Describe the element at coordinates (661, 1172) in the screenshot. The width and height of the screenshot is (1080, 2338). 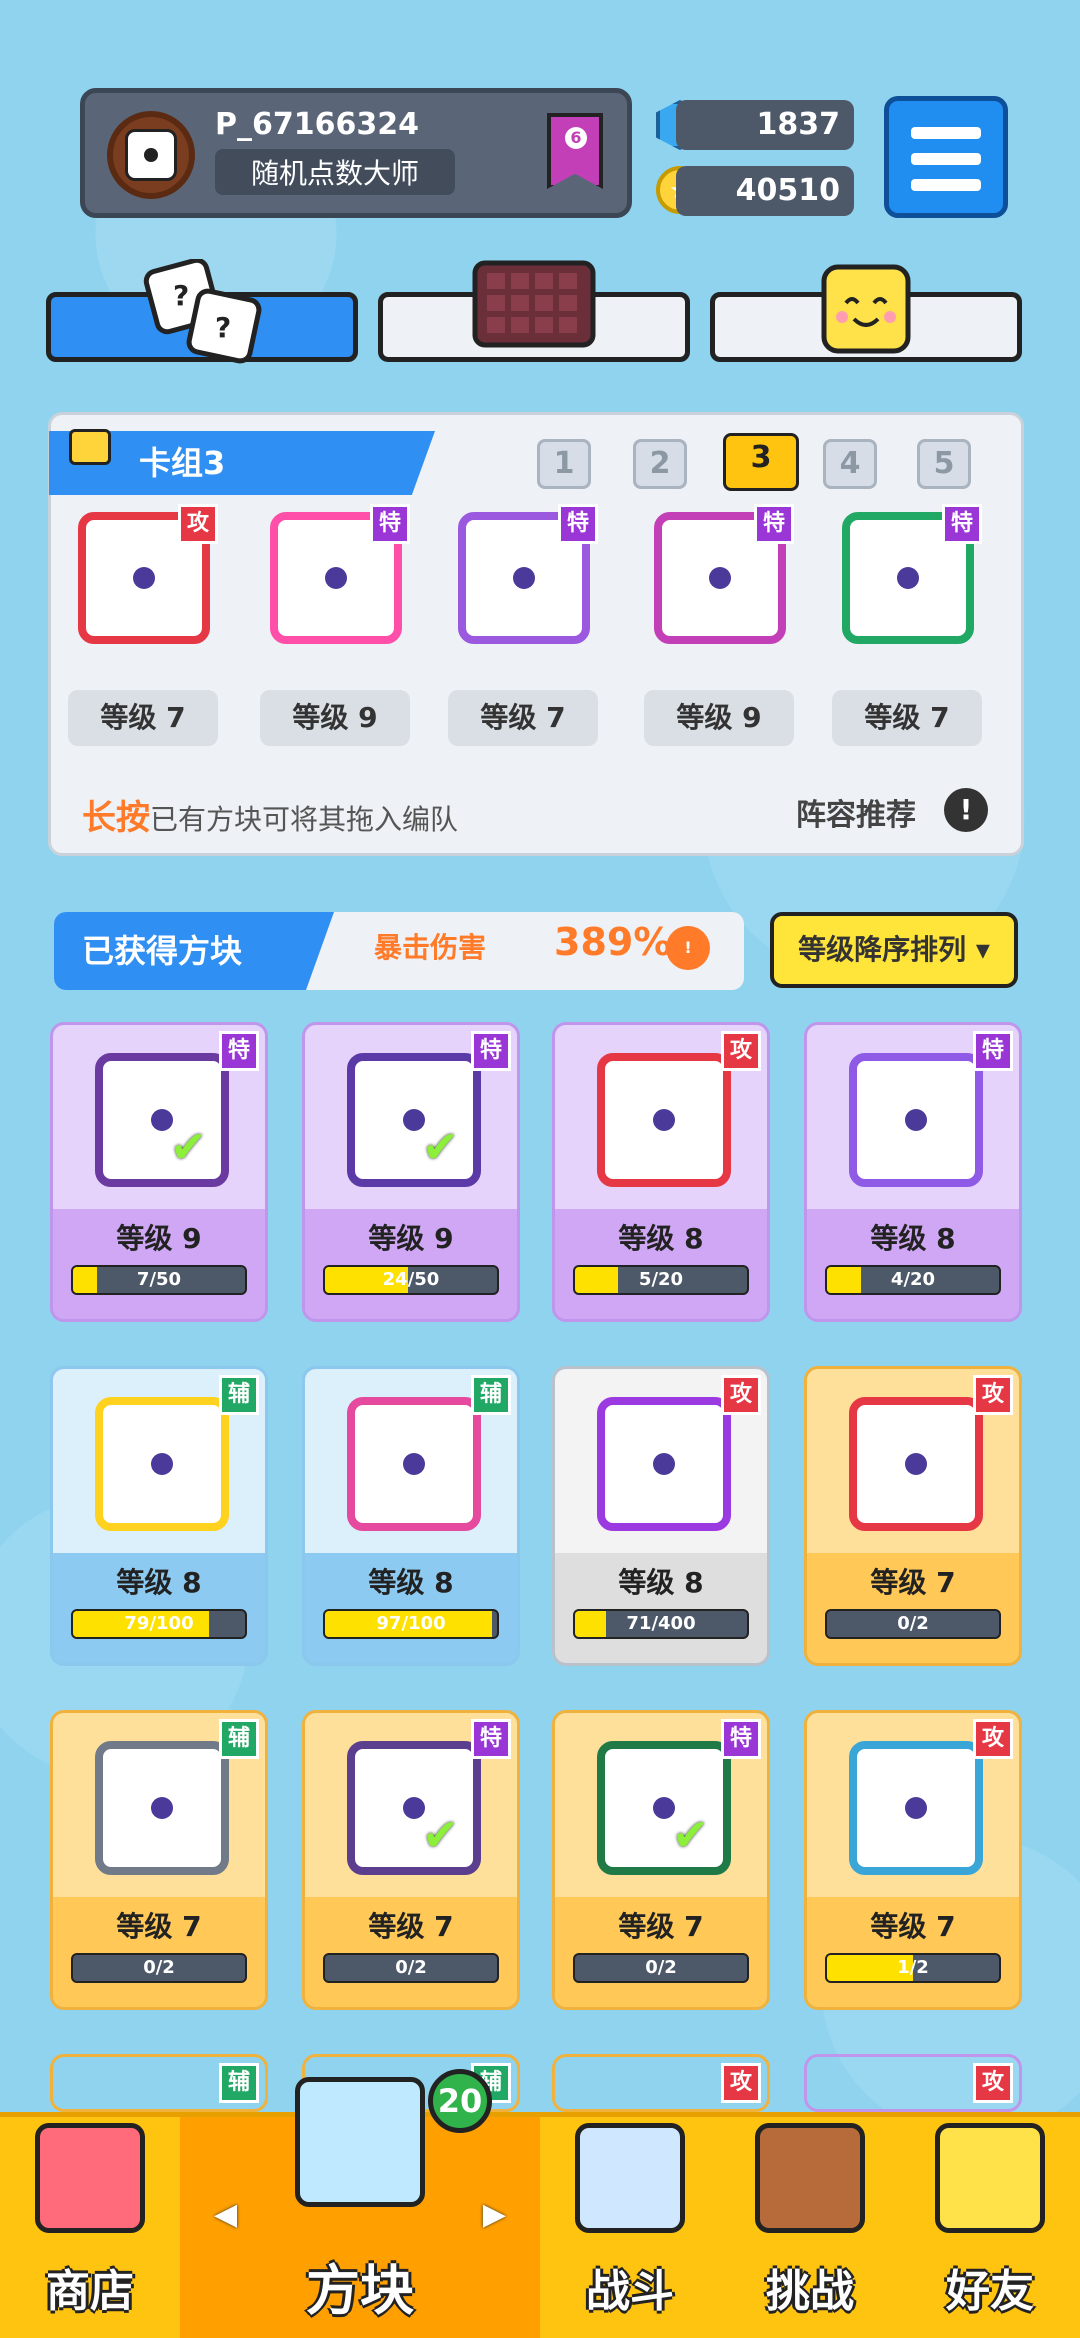
I see `owned-card: 攻 等级 8 5/20` at that location.